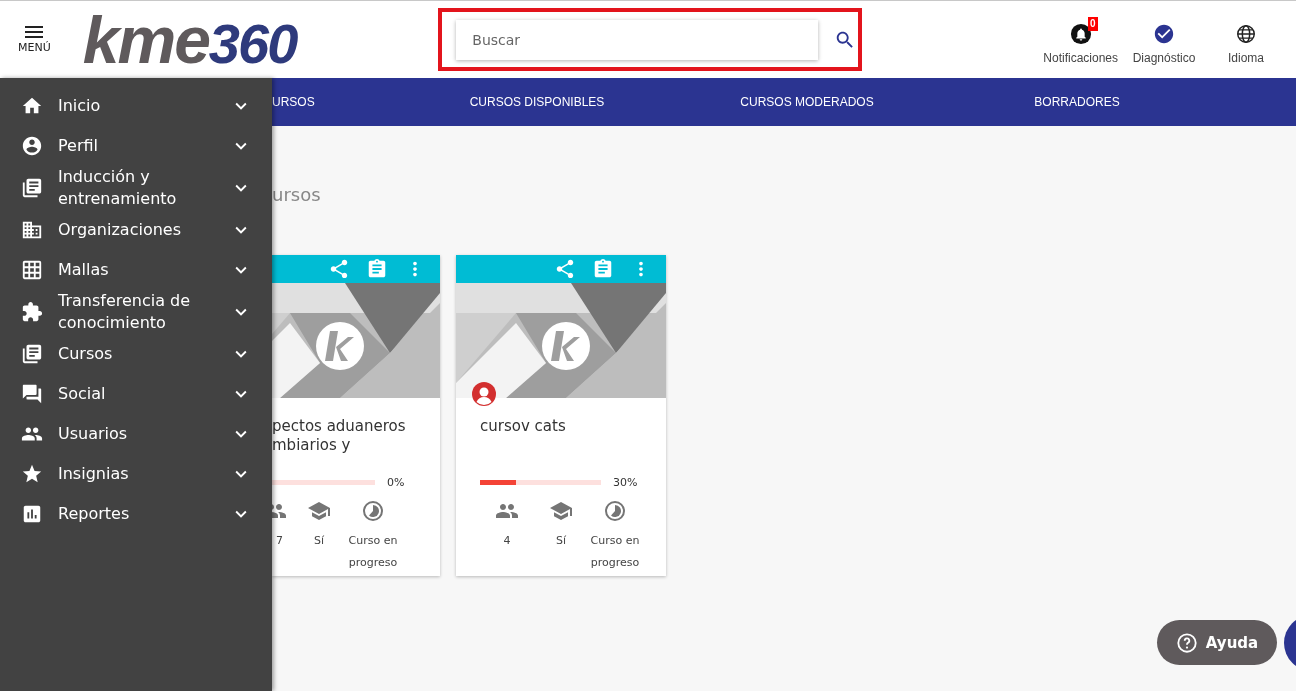 Image resolution: width=1296 pixels, height=691 pixels. Describe the element at coordinates (32, 230) in the screenshot. I see `building-icon` at that location.